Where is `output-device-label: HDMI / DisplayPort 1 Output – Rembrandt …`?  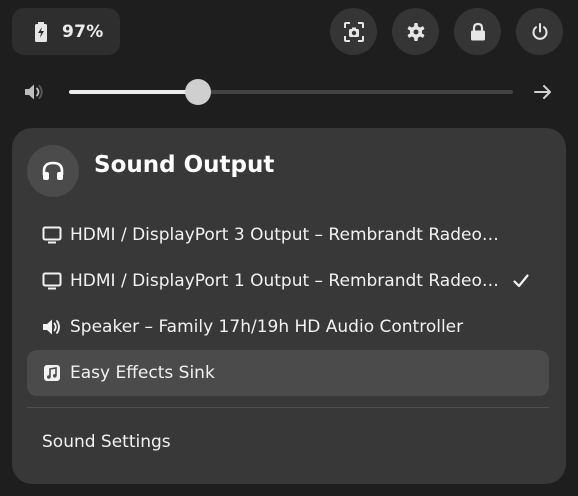 output-device-label: HDMI / DisplayPort 1 Output – Rembrandt … is located at coordinates (286, 281).